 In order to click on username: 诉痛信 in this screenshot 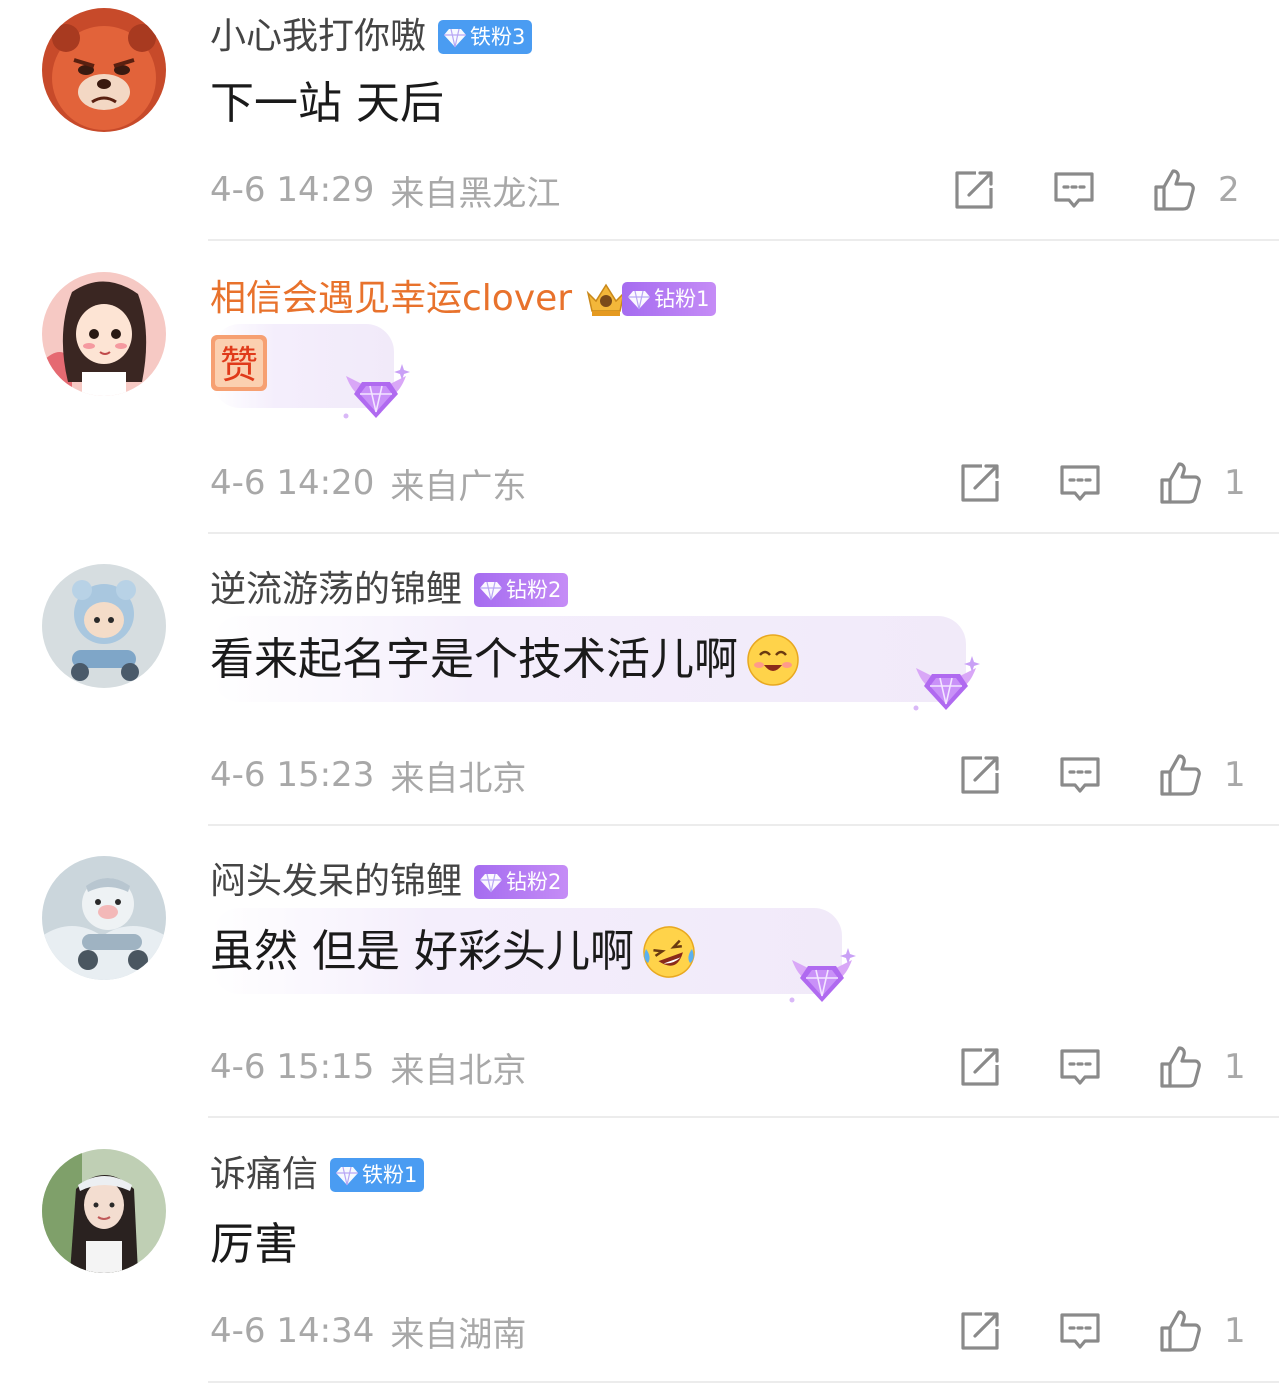, I will do `click(264, 1175)`.